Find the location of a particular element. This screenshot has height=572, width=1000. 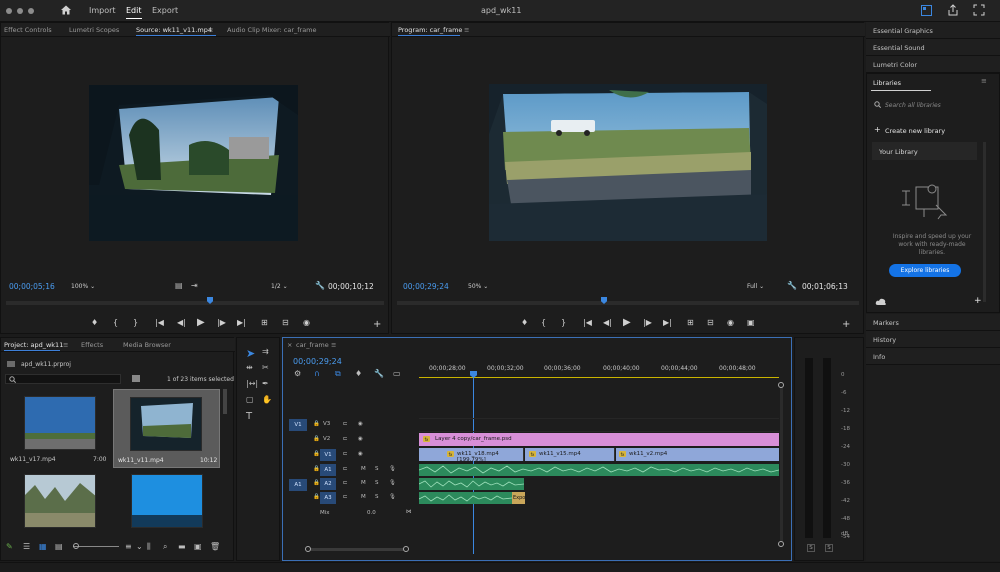

source-zoom-select: 100% ⌄ is located at coordinates (83, 286).